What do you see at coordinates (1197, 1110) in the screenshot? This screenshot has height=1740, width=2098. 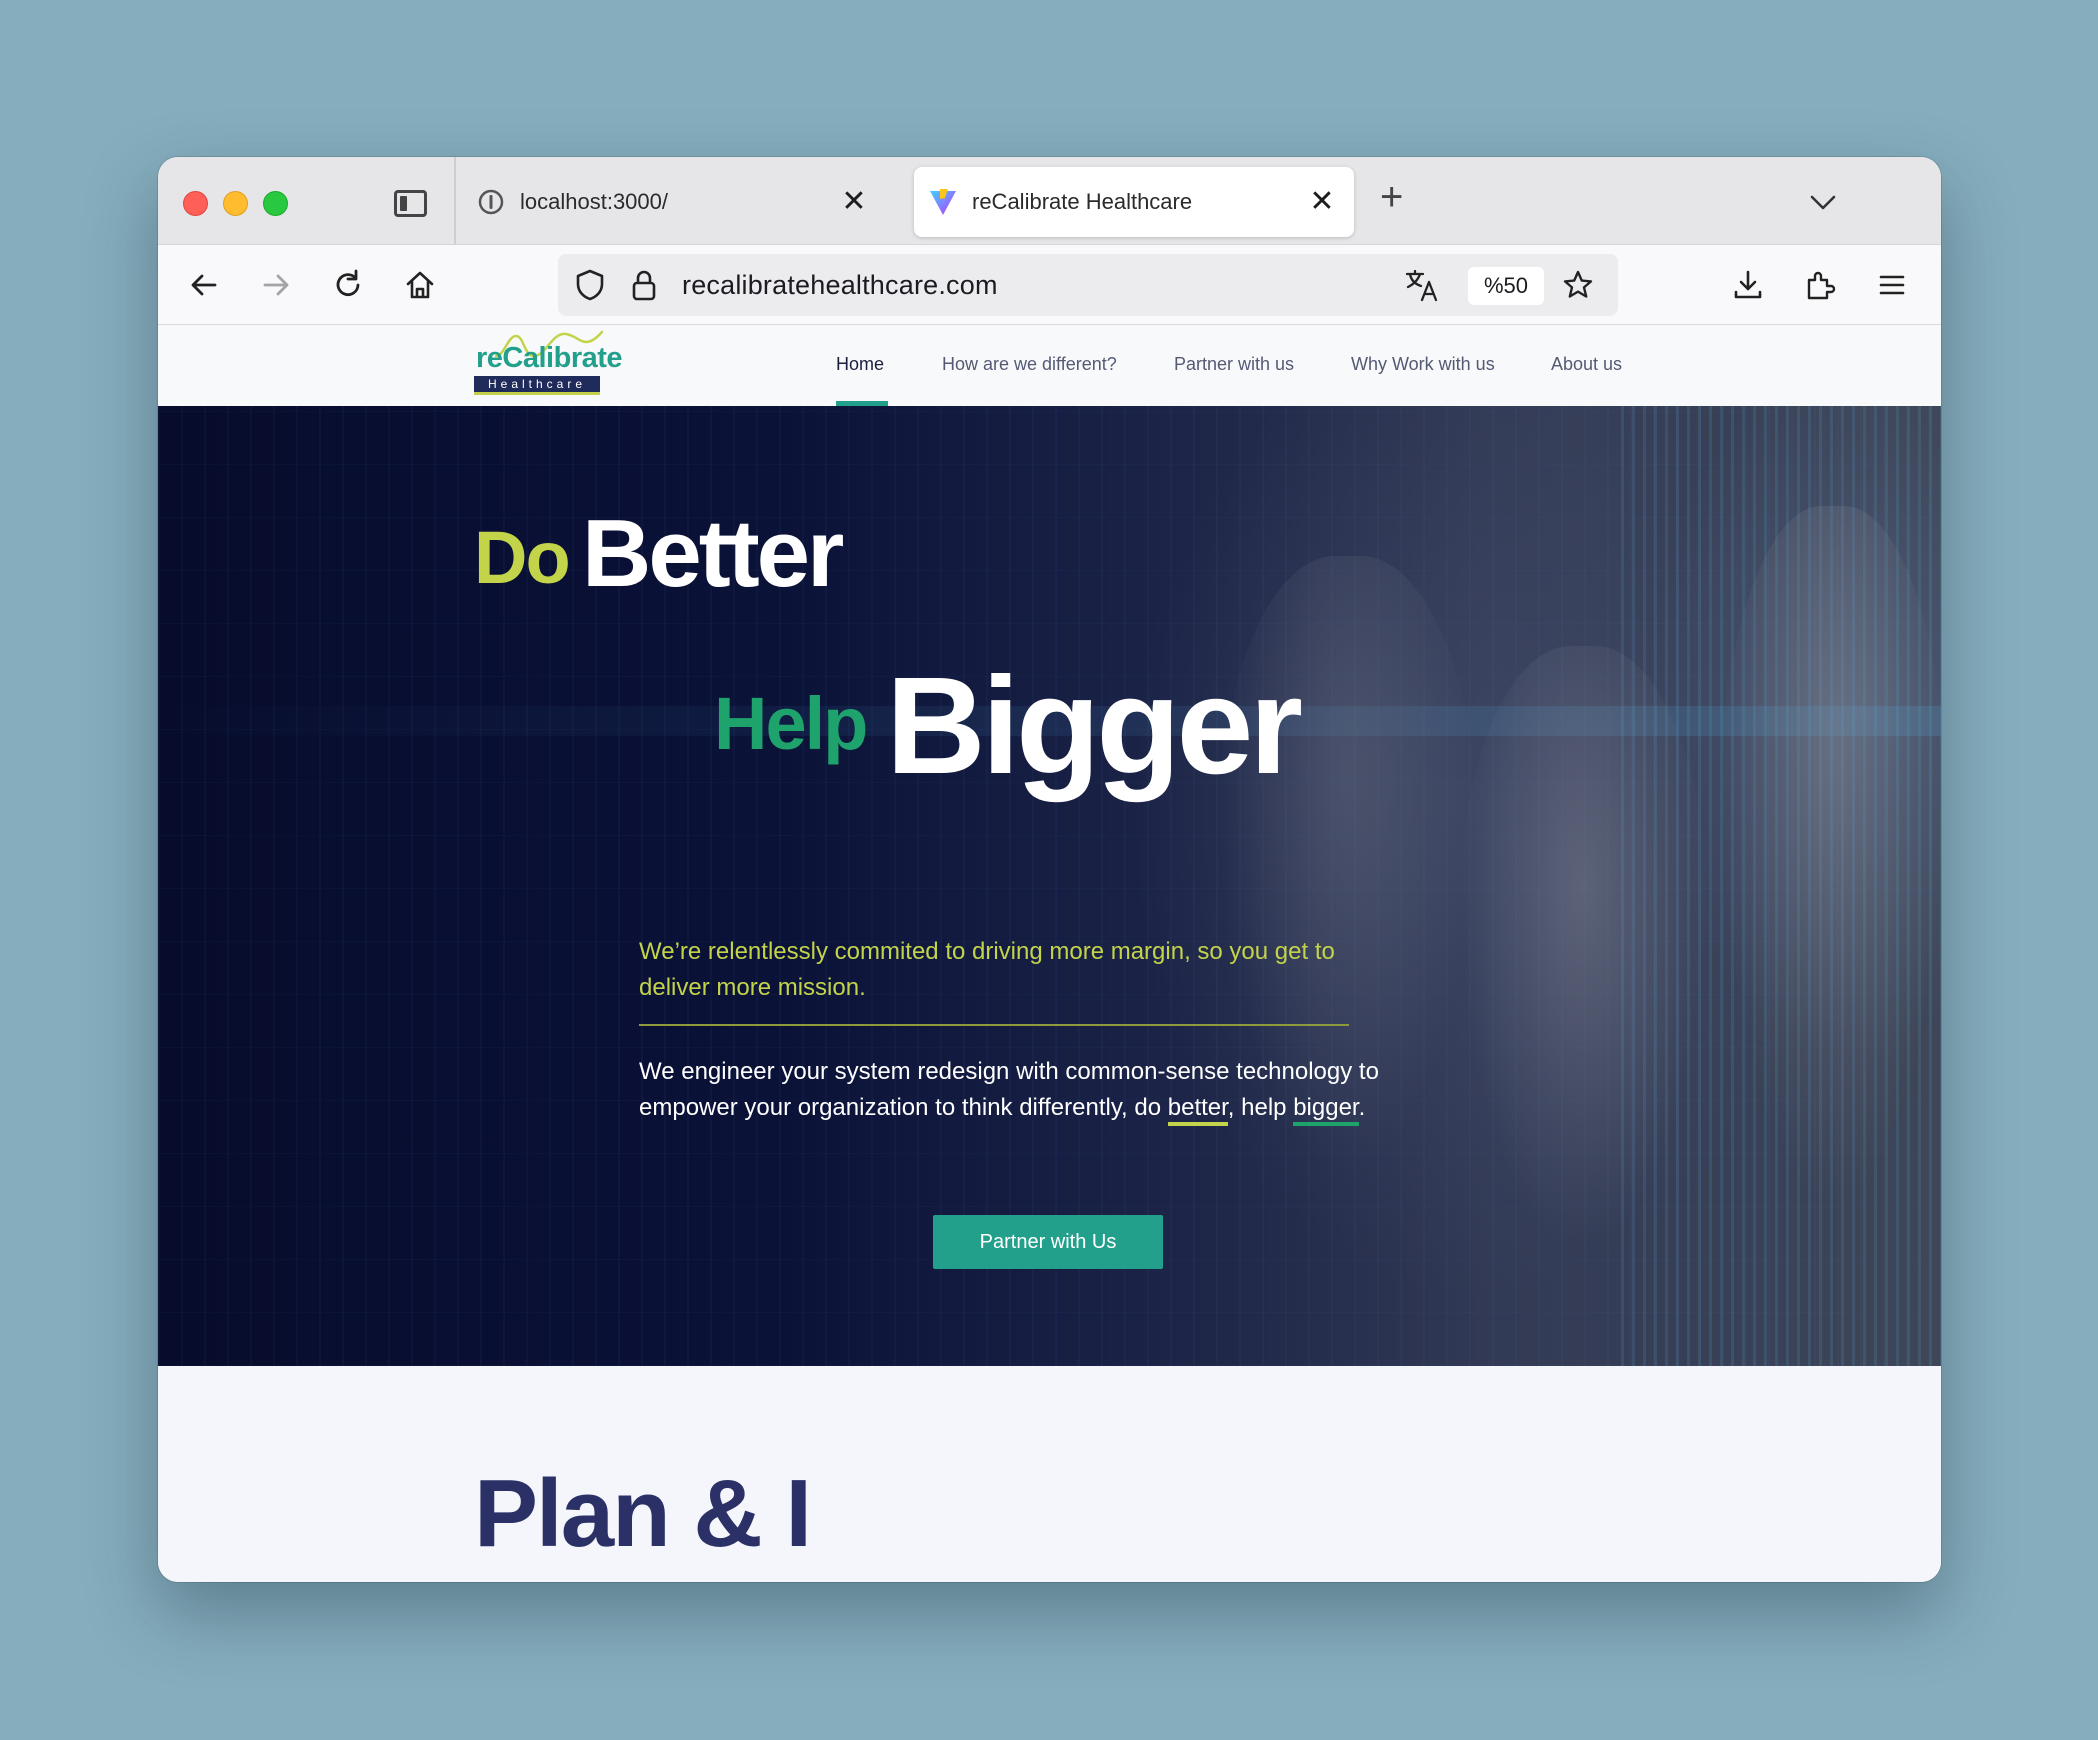 I see `desc-better: better` at bounding box center [1197, 1110].